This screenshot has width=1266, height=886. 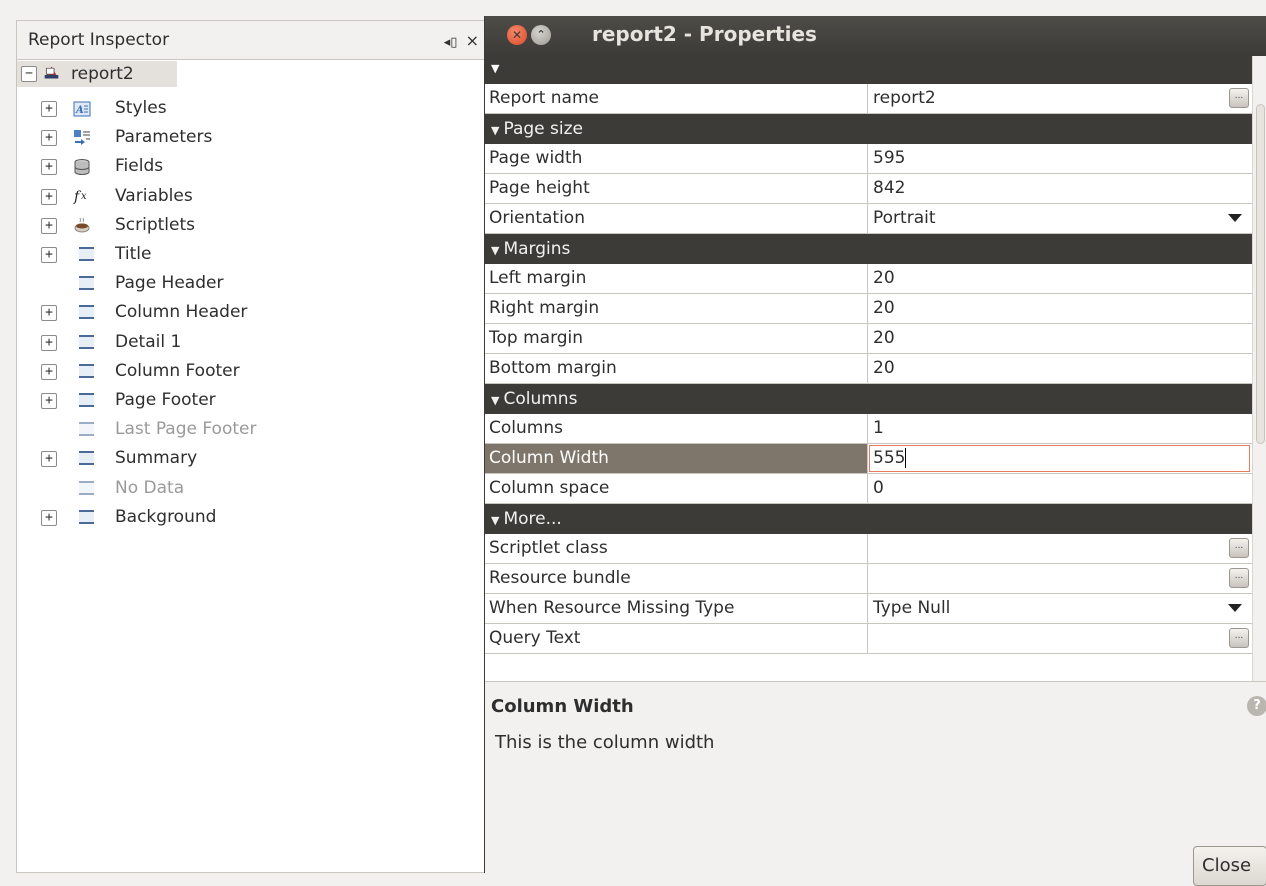 I want to click on tree-item-label: Scriptlets, so click(x=155, y=225).